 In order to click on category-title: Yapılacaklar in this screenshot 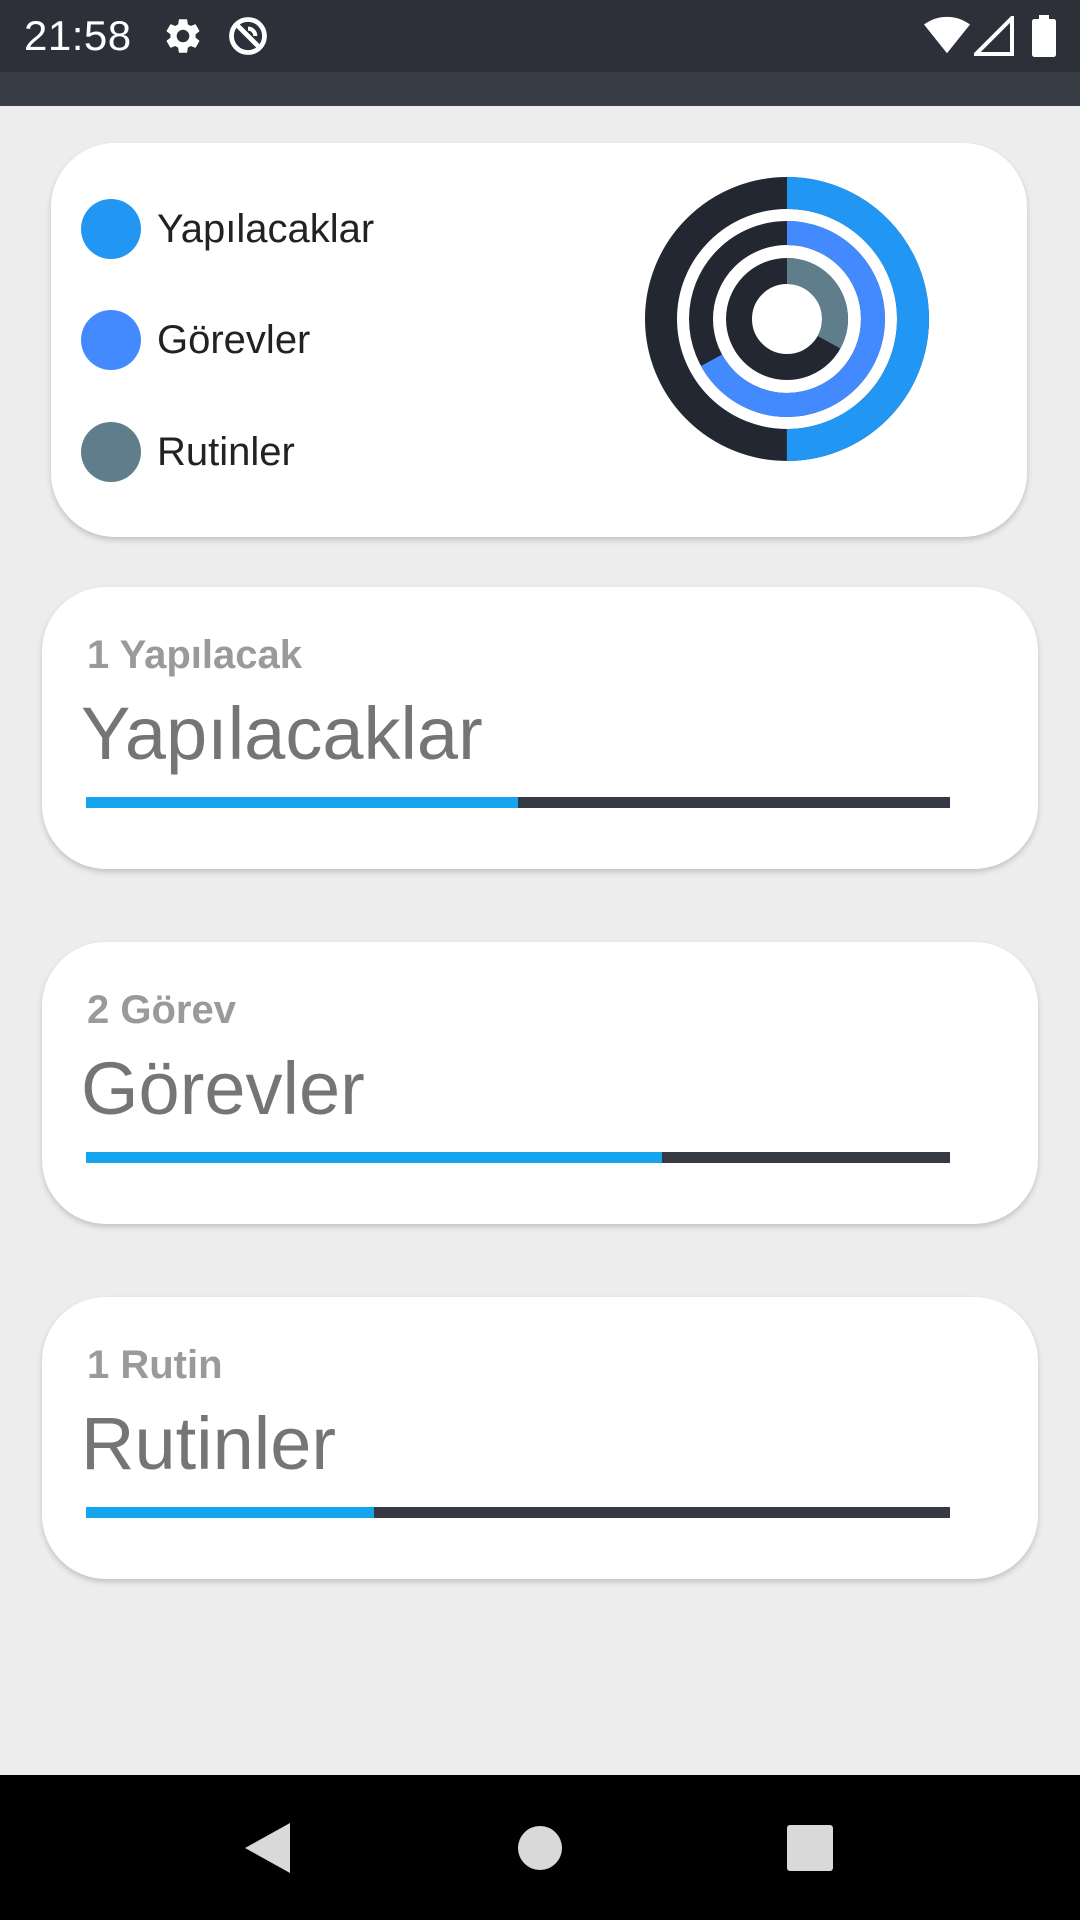, I will do `click(282, 733)`.